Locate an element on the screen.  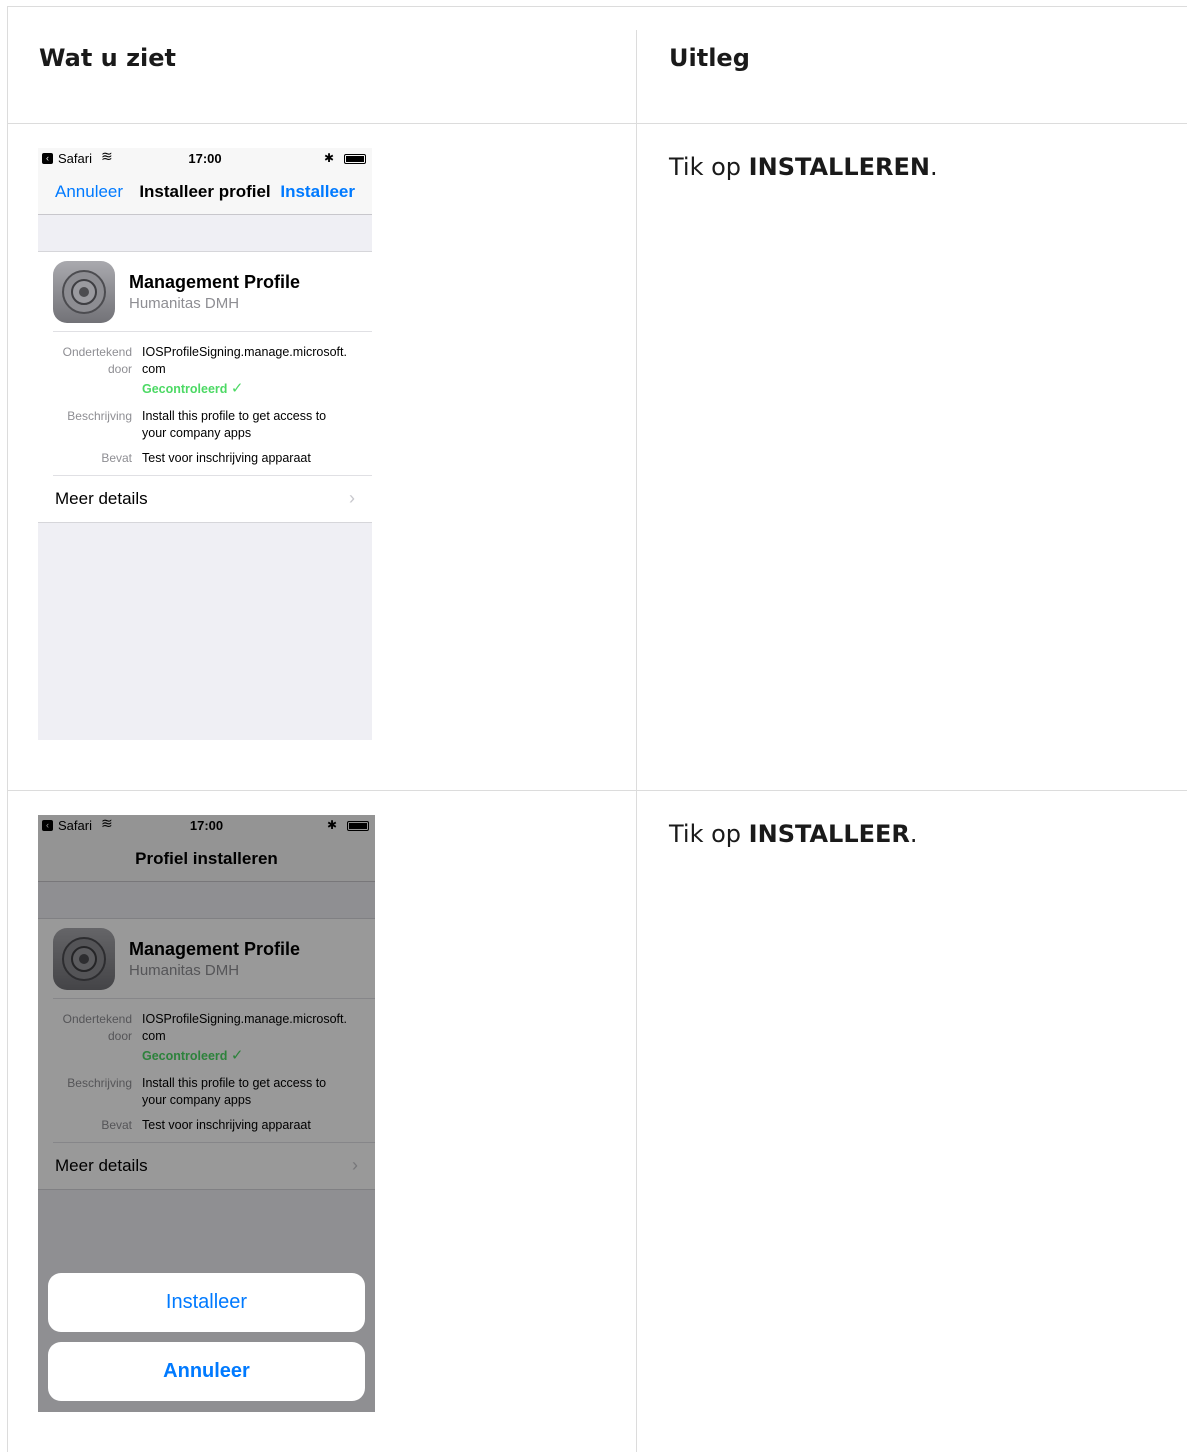
checkmark-icon: ✓ is located at coordinates (237, 388).